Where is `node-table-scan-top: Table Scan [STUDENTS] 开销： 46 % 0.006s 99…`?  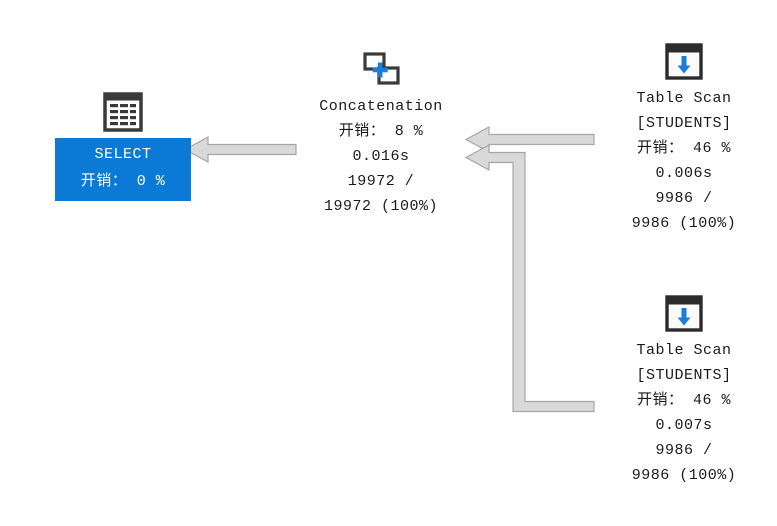 node-table-scan-top: Table Scan [STUDENTS] 开销： 46 % 0.006s 99… is located at coordinates (684, 139).